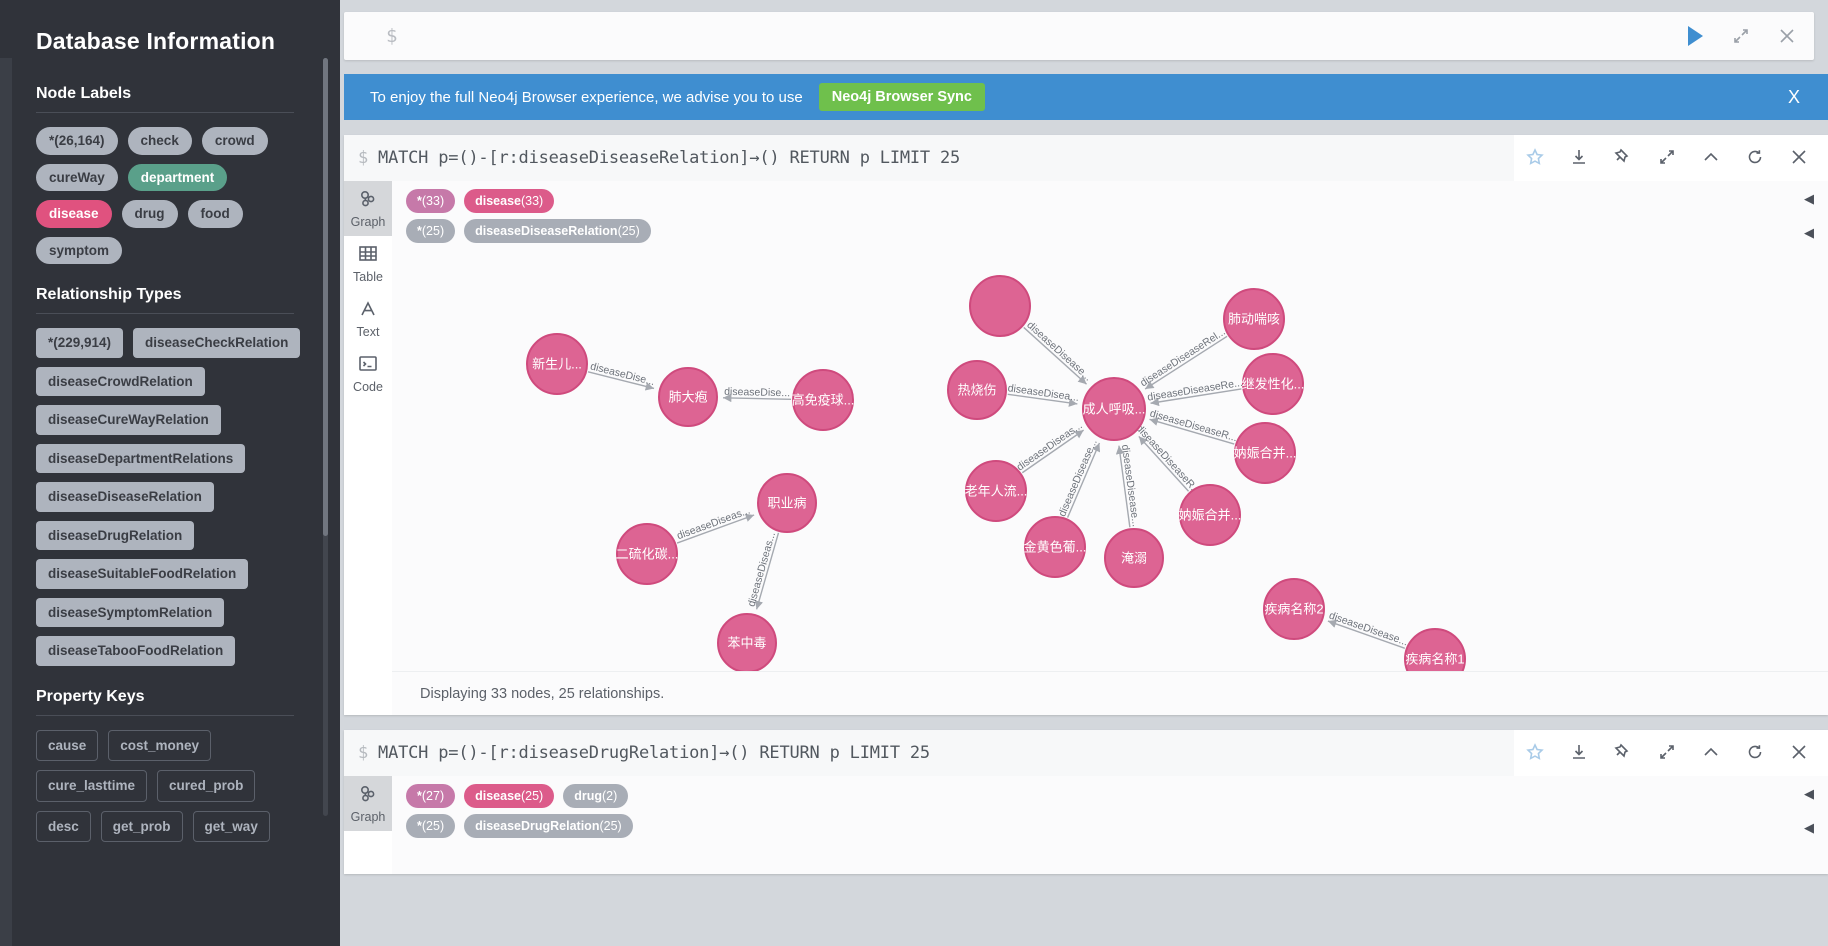 The width and height of the screenshot is (1828, 946). Describe the element at coordinates (368, 332) in the screenshot. I see `view-tab-label: Text` at that location.